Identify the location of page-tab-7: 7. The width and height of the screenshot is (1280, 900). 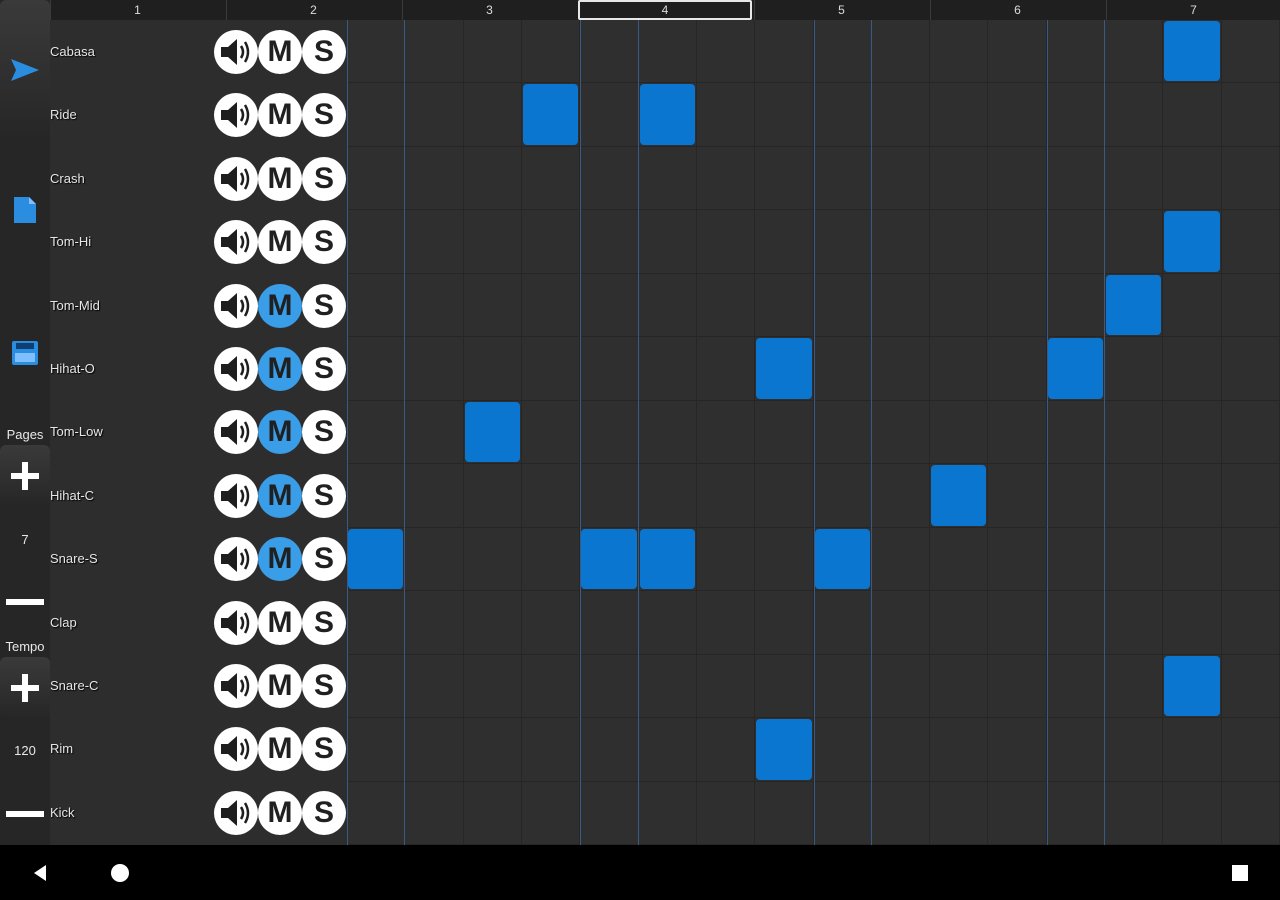
(1193, 10).